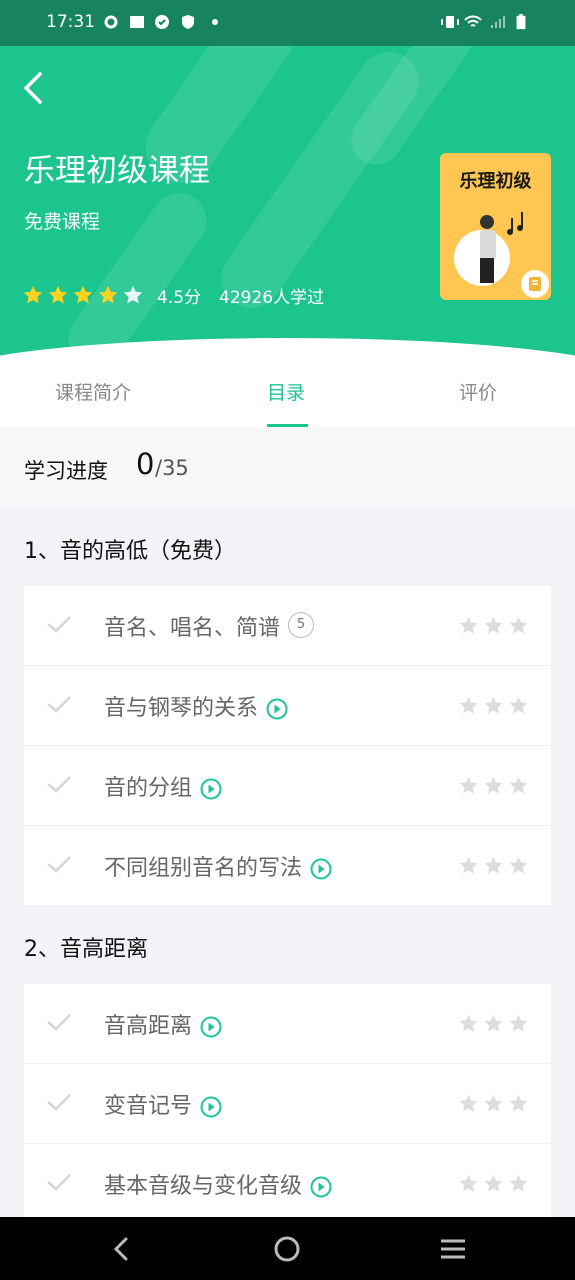 This screenshot has width=575, height=1280. I want to click on tab-intro: 课程简介, so click(93, 391).